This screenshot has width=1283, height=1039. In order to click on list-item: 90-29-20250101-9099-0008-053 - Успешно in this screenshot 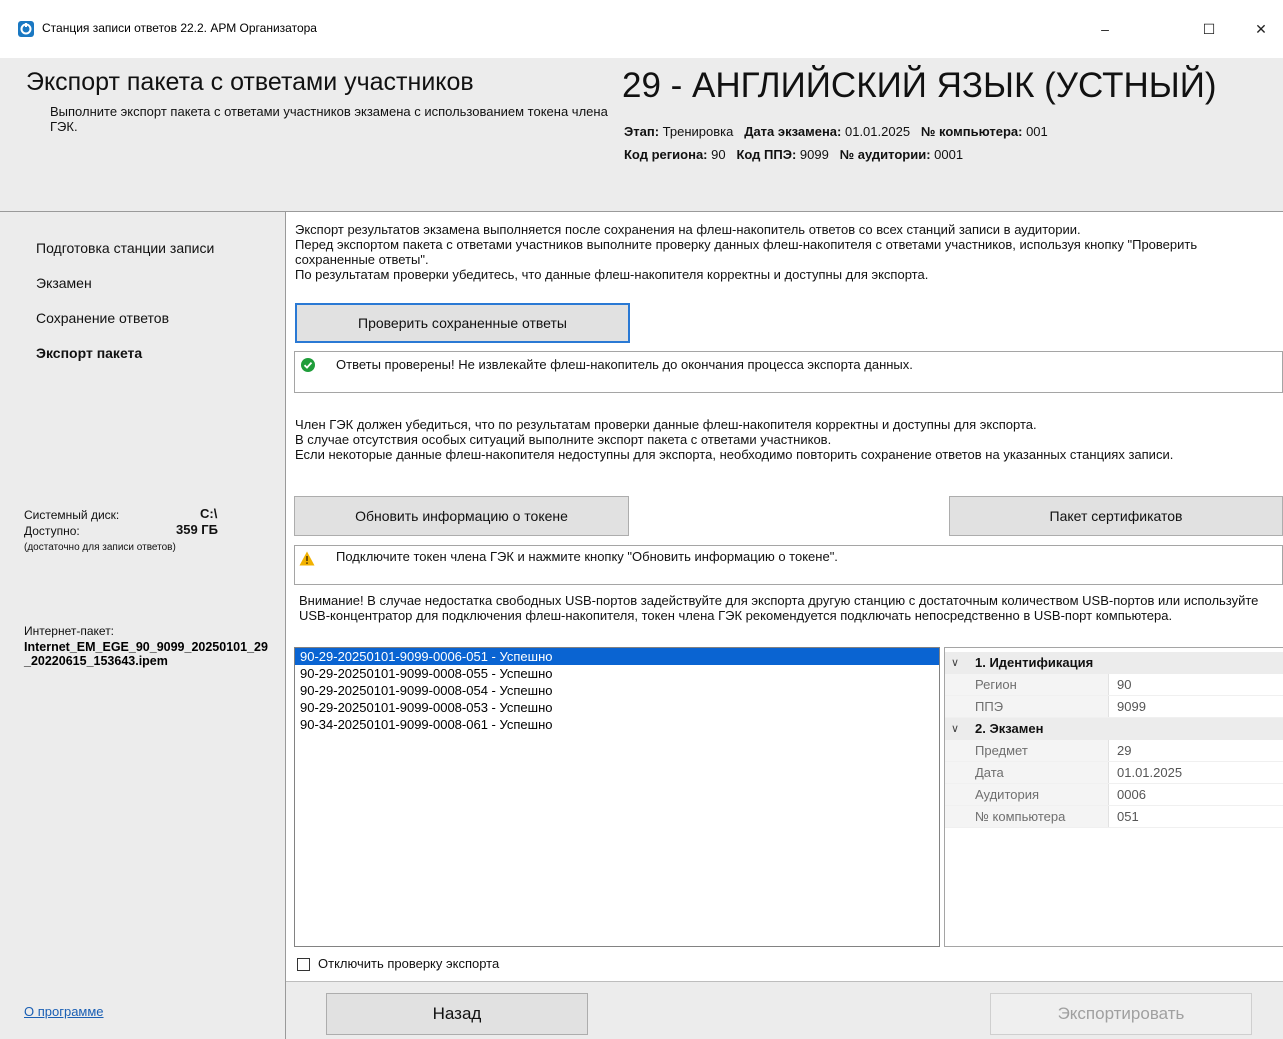, I will do `click(617, 707)`.